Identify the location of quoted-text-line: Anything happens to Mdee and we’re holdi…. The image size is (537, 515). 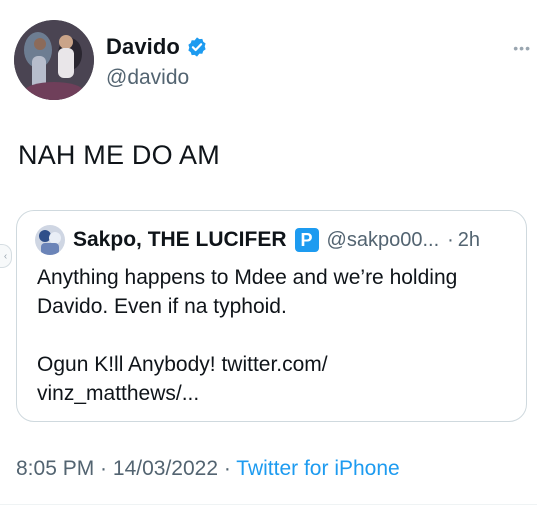
(247, 277).